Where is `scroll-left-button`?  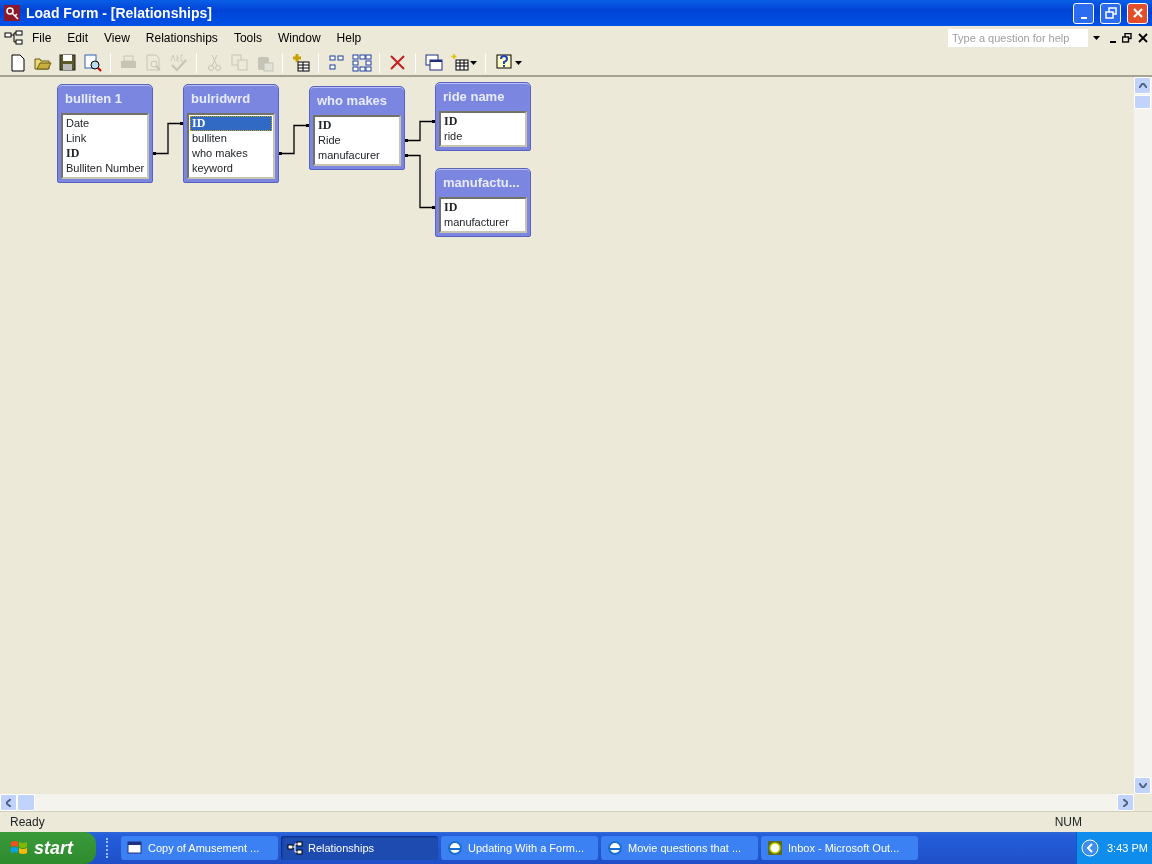
scroll-left-button is located at coordinates (8, 802).